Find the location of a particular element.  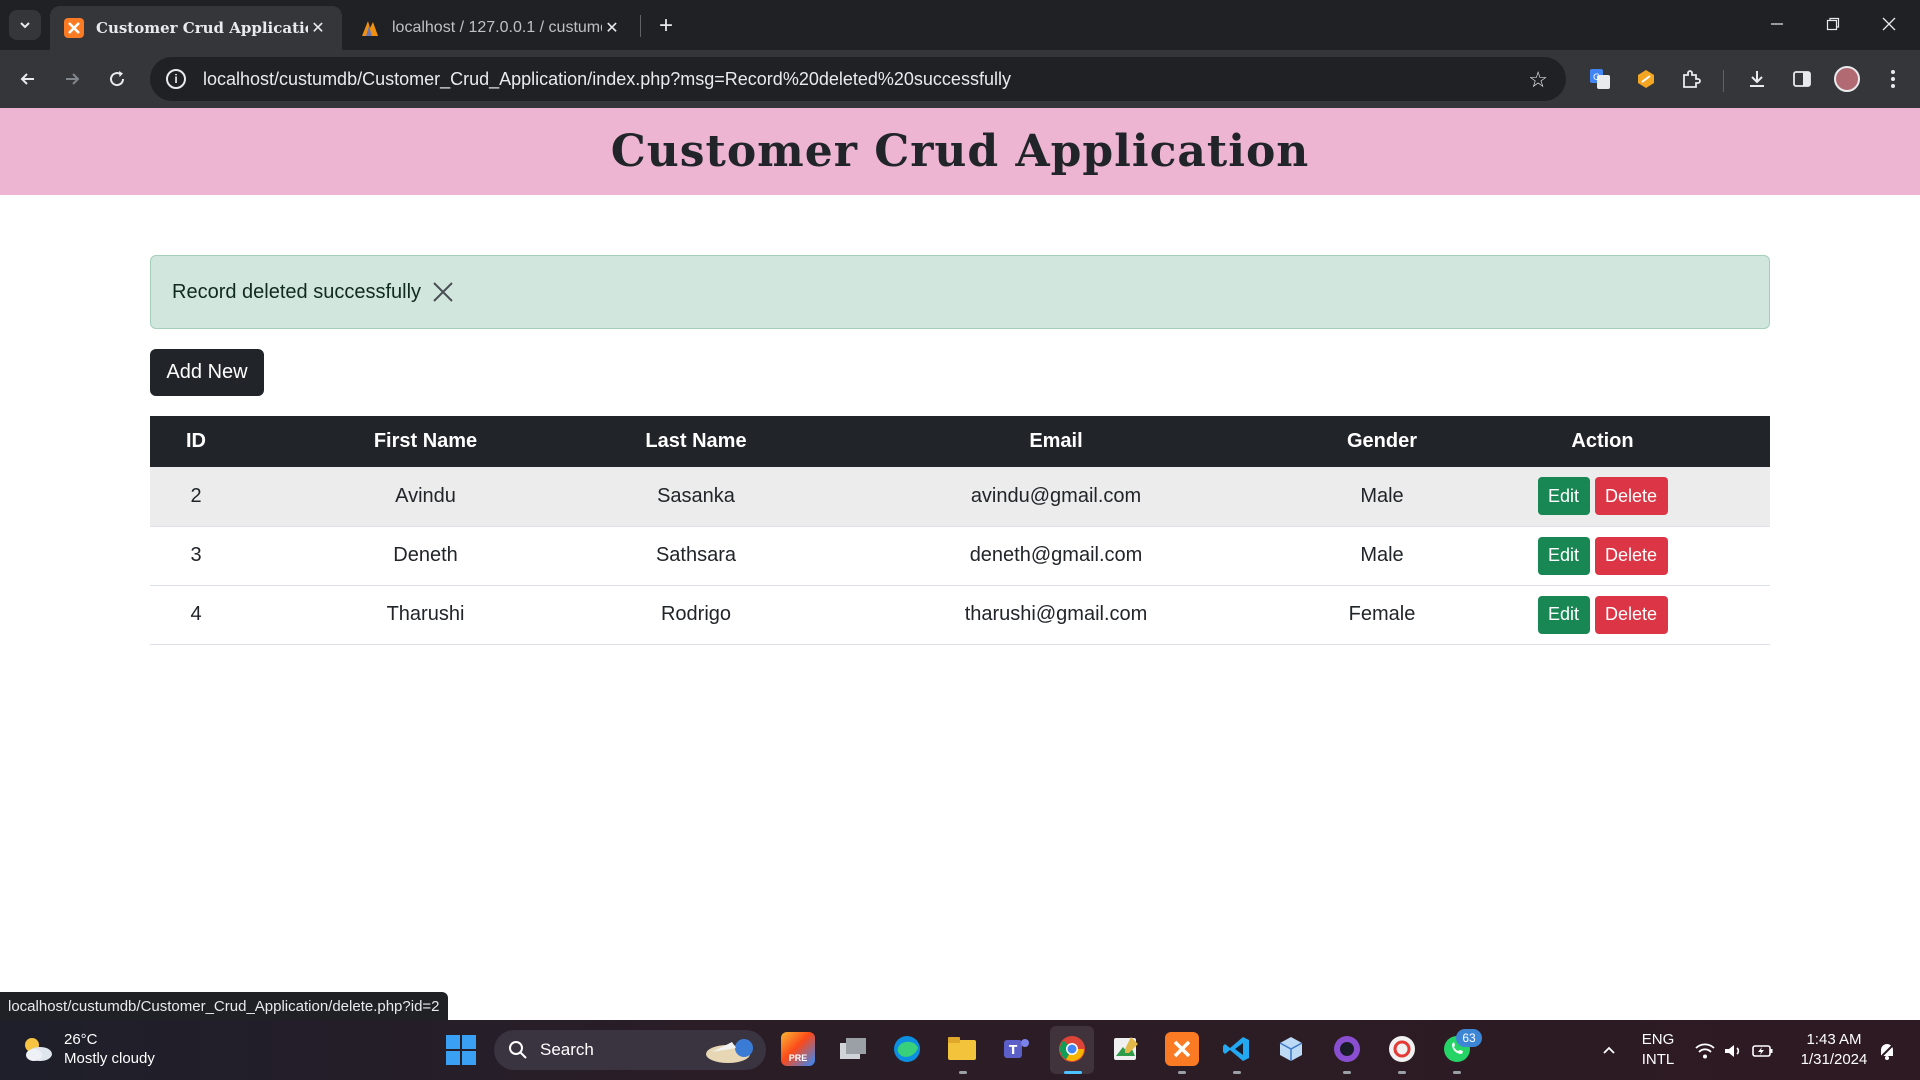

tab-separator is located at coordinates (640, 26).